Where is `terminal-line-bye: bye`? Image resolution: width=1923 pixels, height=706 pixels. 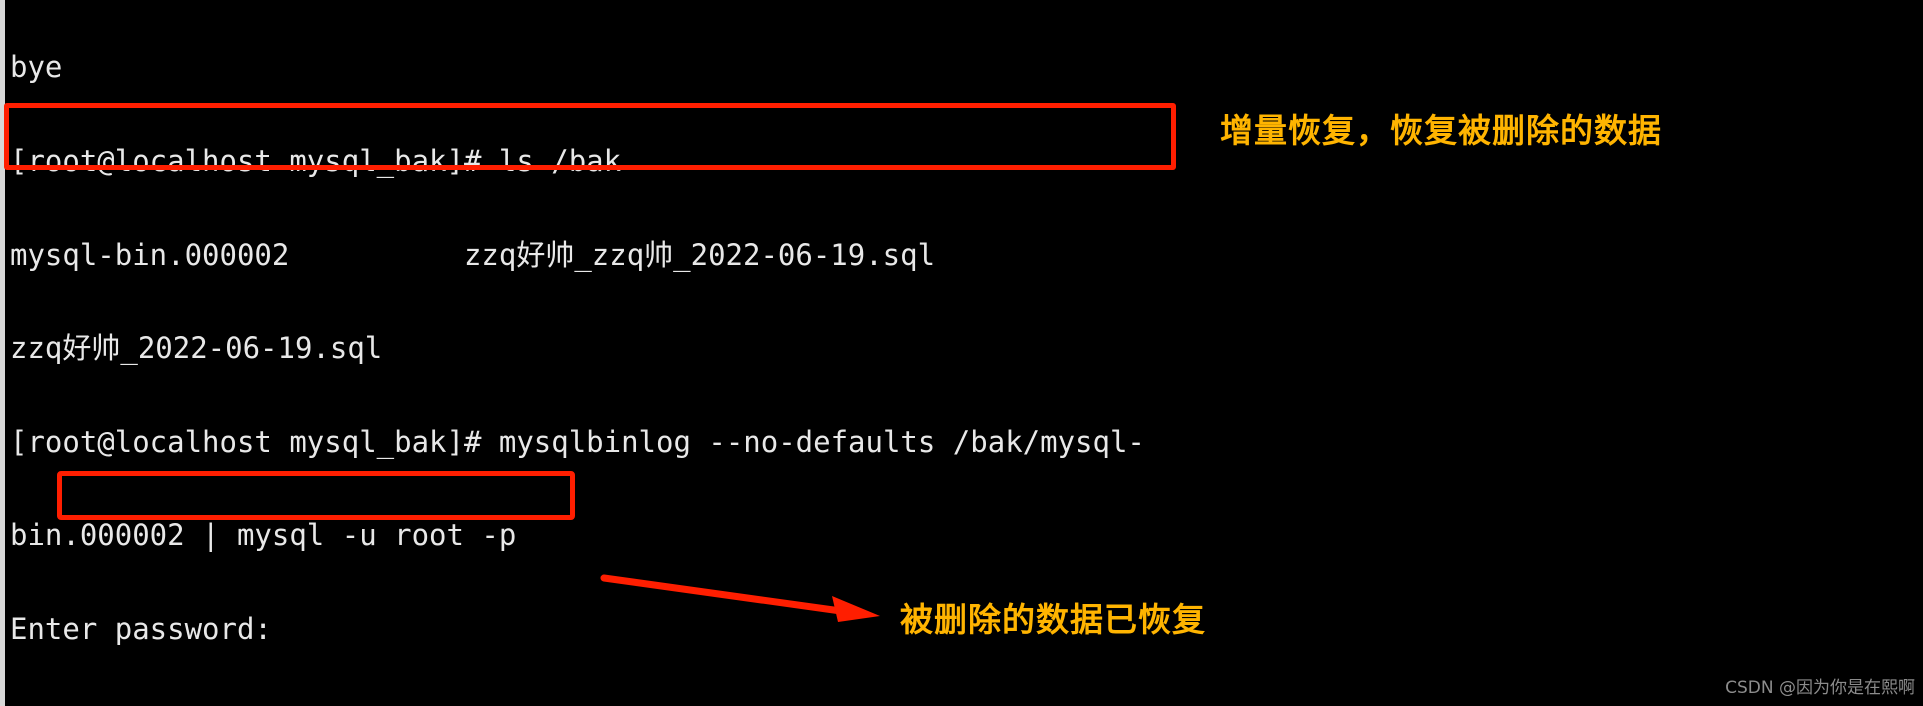
terminal-line-bye: bye is located at coordinates (36, 67).